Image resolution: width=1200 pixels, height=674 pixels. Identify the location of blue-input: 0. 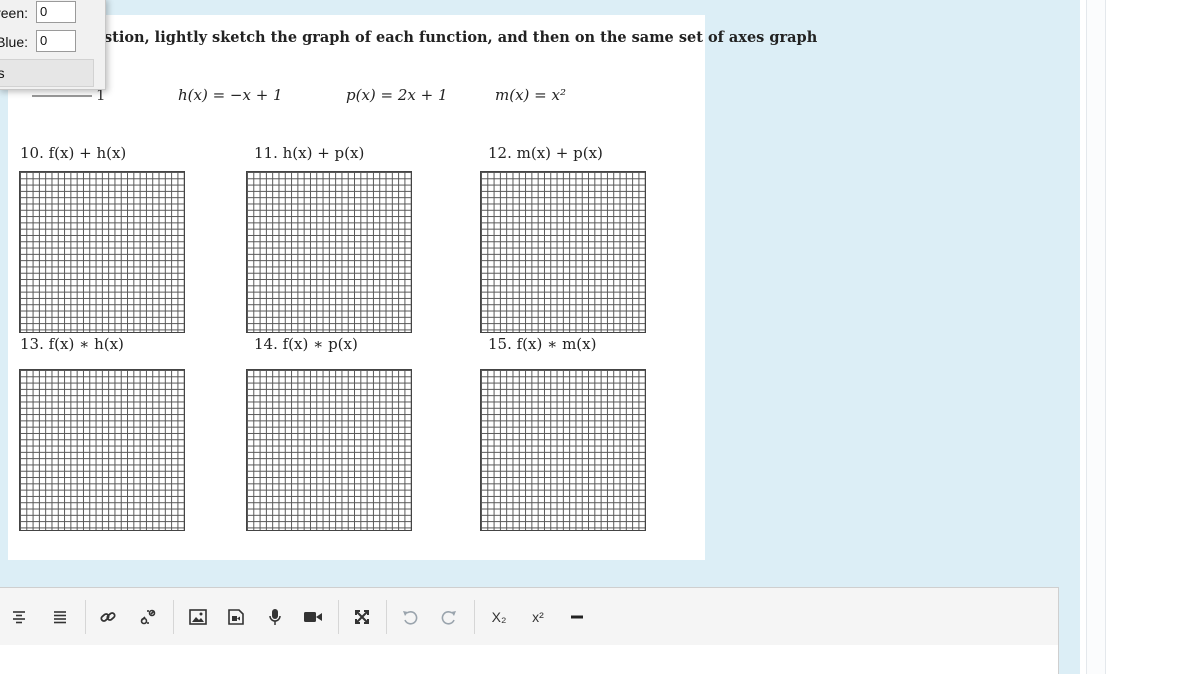
(56, 41).